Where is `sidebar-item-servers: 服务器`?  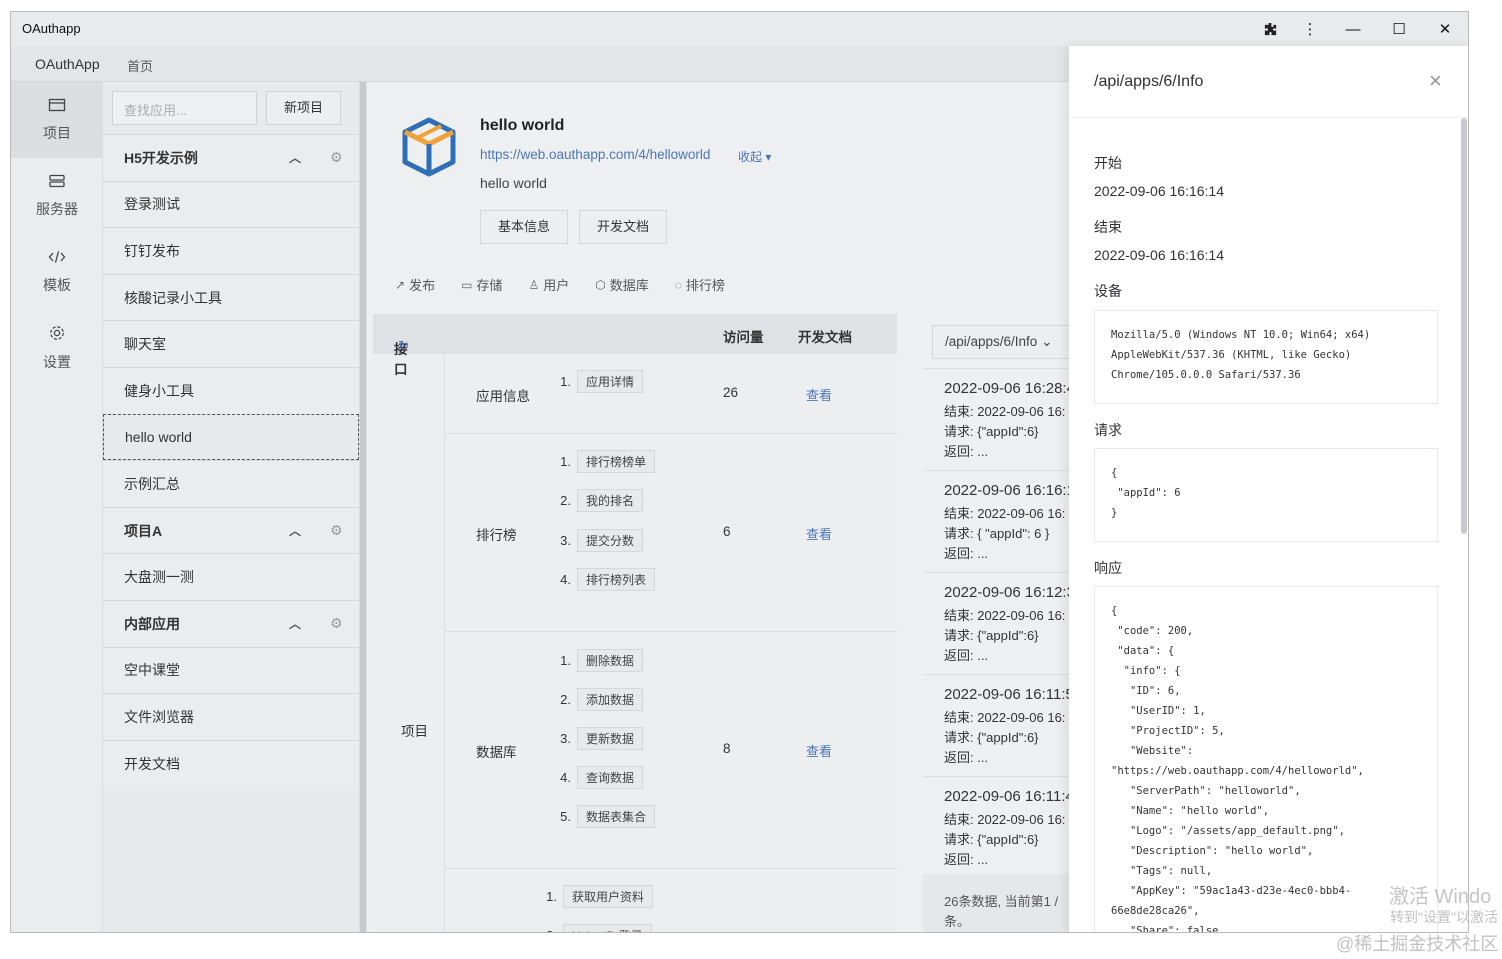 sidebar-item-servers: 服务器 is located at coordinates (57, 196).